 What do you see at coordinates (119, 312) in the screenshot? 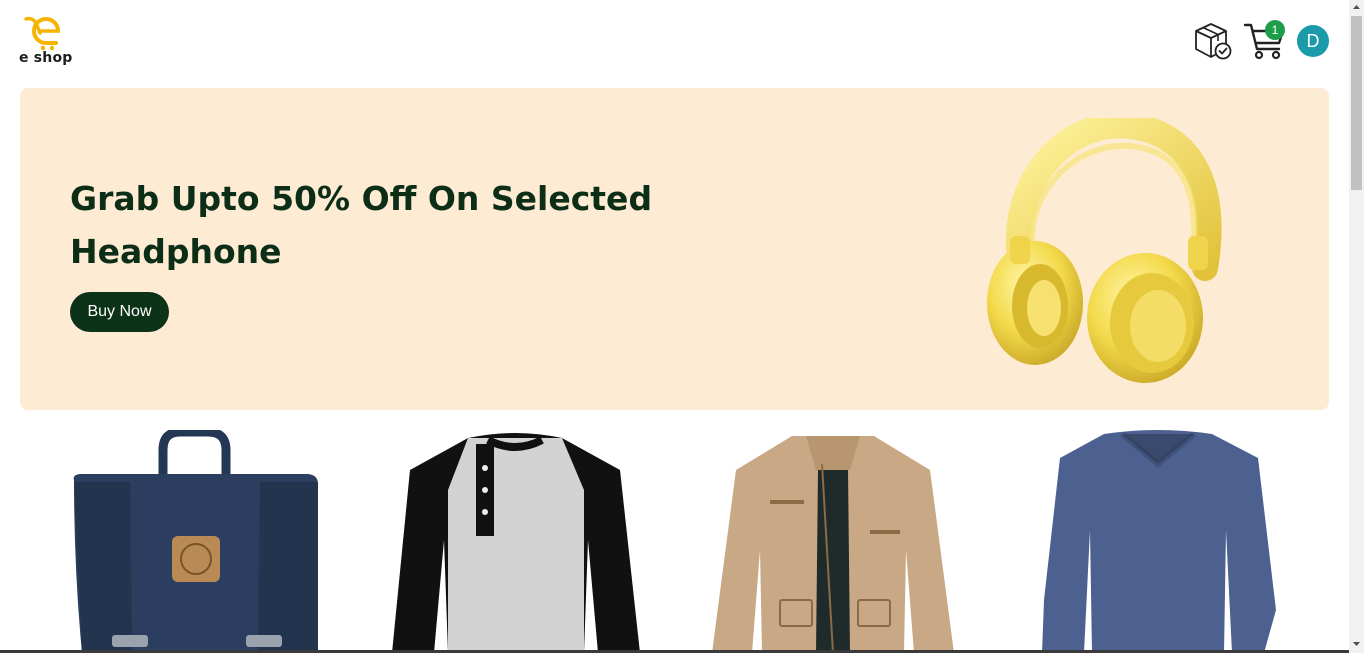
I see `buy-now-button: Buy Now` at bounding box center [119, 312].